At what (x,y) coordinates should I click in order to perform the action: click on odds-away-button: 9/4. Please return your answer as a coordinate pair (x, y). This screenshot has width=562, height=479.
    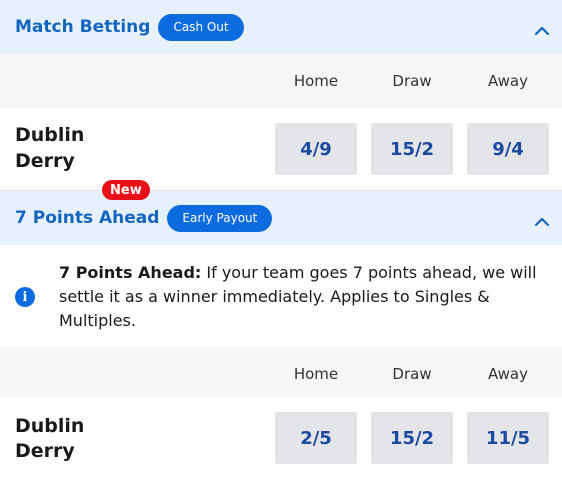
    Looking at the image, I should click on (508, 149).